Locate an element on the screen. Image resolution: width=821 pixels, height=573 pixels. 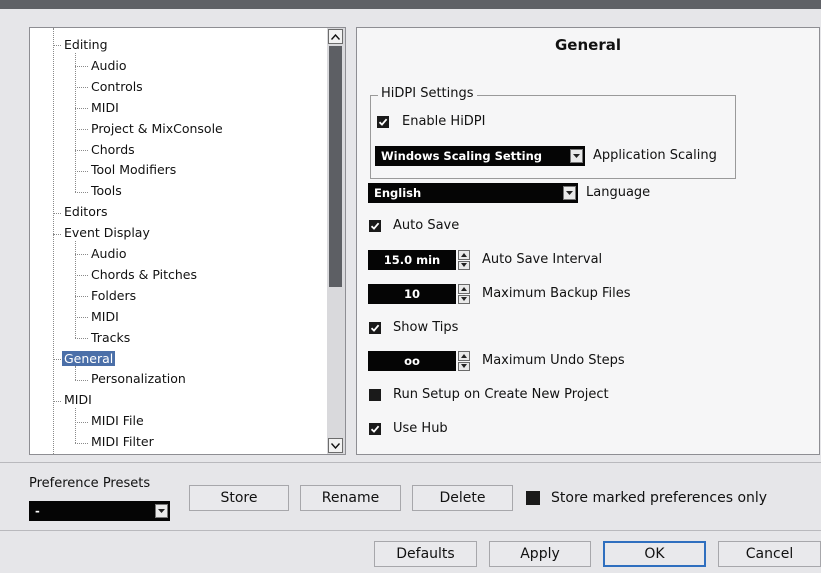
rename-button: Rename is located at coordinates (350, 498).